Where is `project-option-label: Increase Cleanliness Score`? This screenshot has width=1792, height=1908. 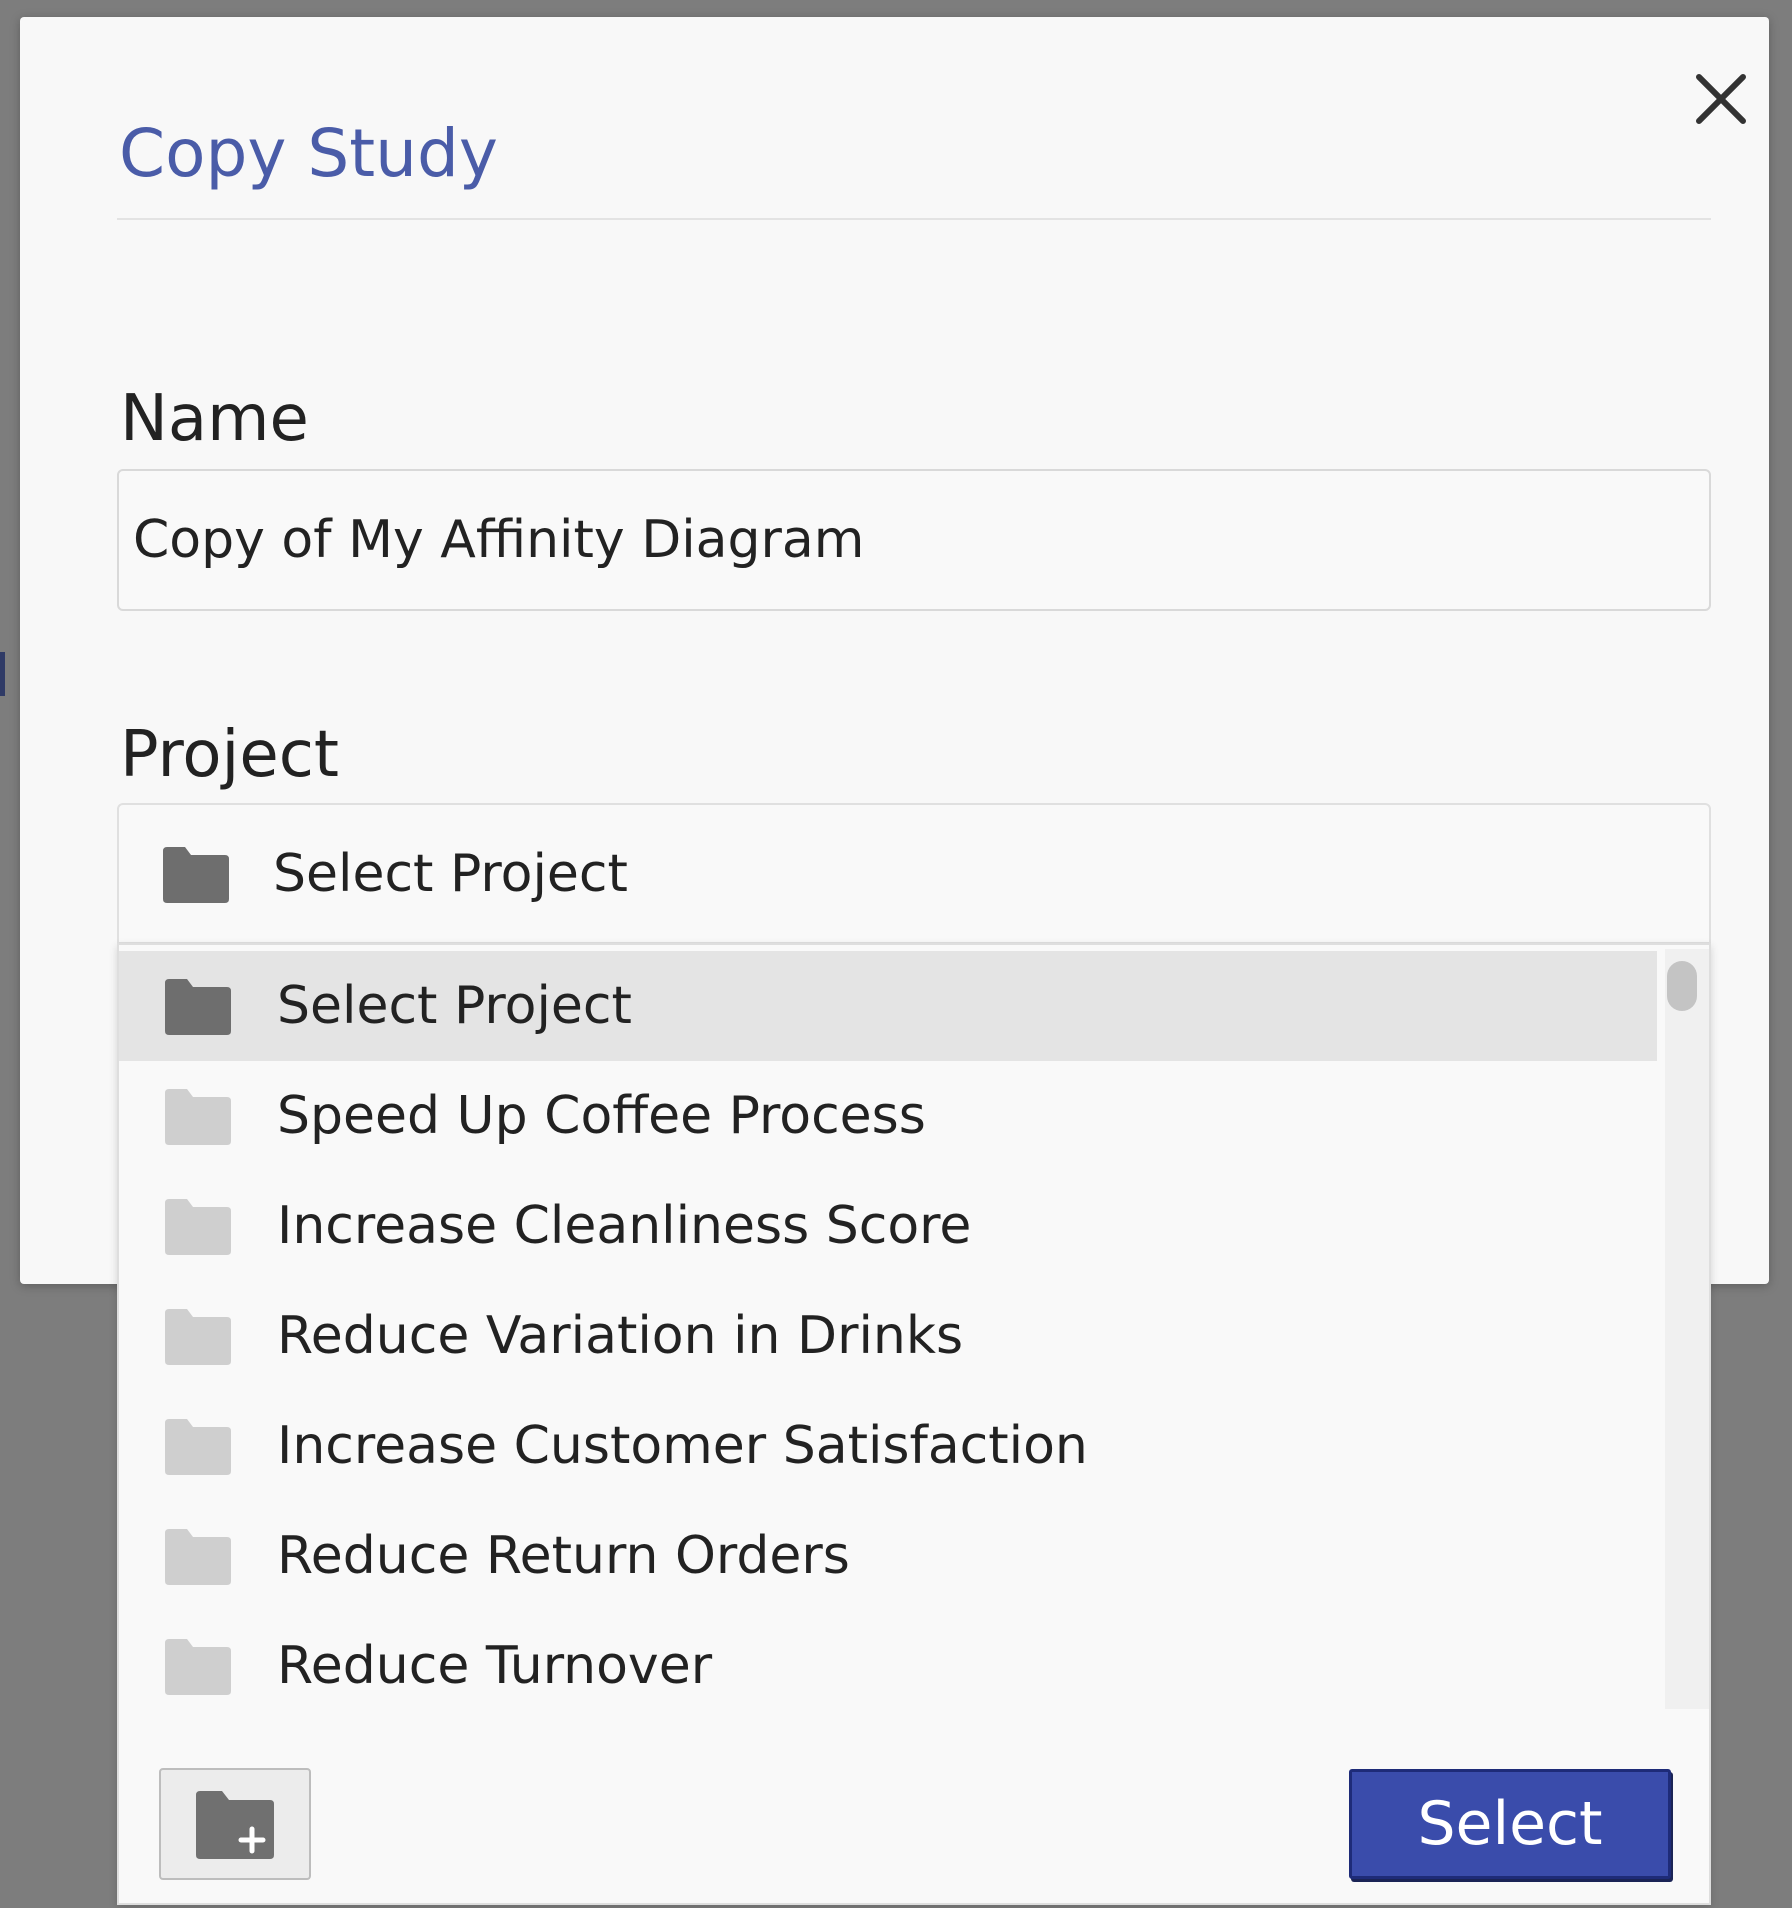 project-option-label: Increase Cleanliness Score is located at coordinates (624, 1226).